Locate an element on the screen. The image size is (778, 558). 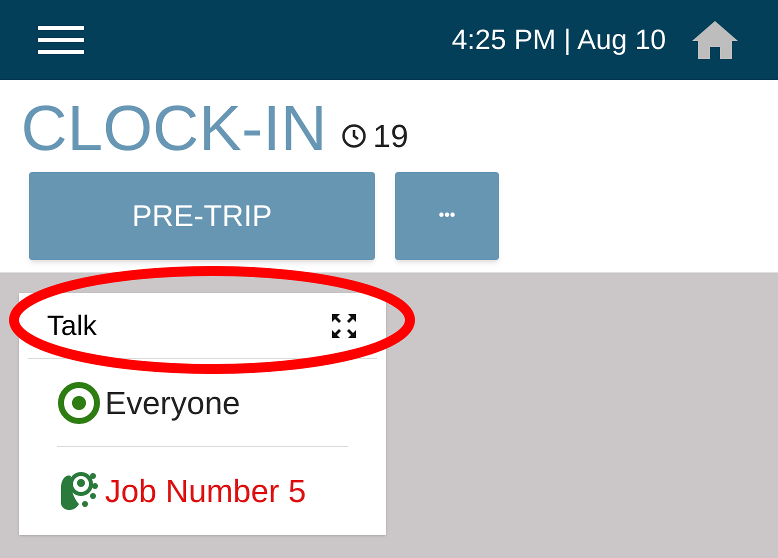
card-title: Talk is located at coordinates (72, 325).